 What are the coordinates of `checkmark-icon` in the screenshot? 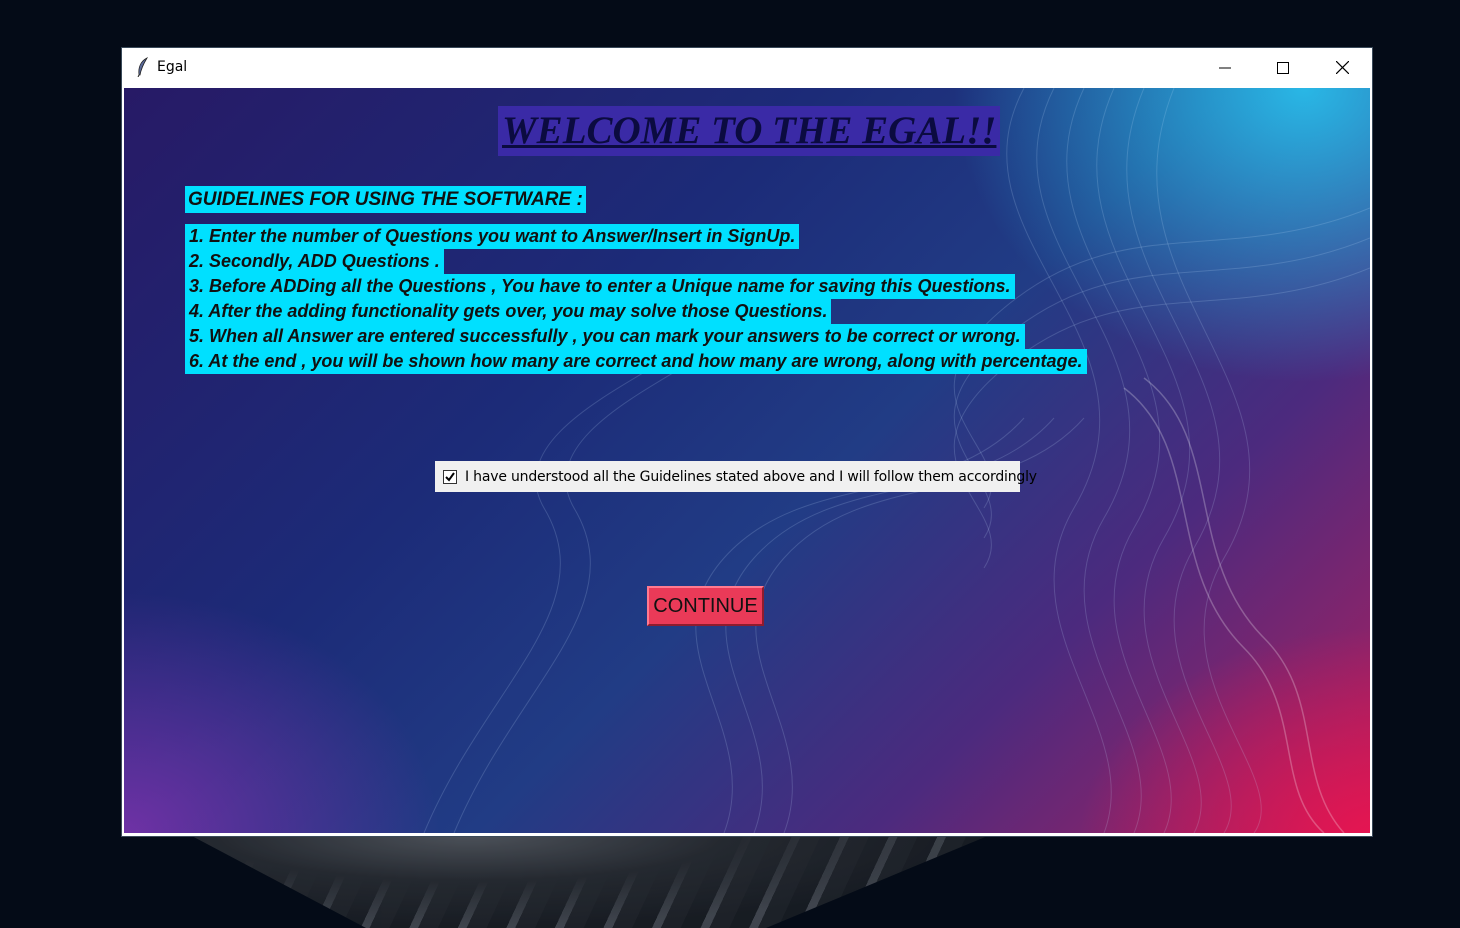 It's located at (450, 476).